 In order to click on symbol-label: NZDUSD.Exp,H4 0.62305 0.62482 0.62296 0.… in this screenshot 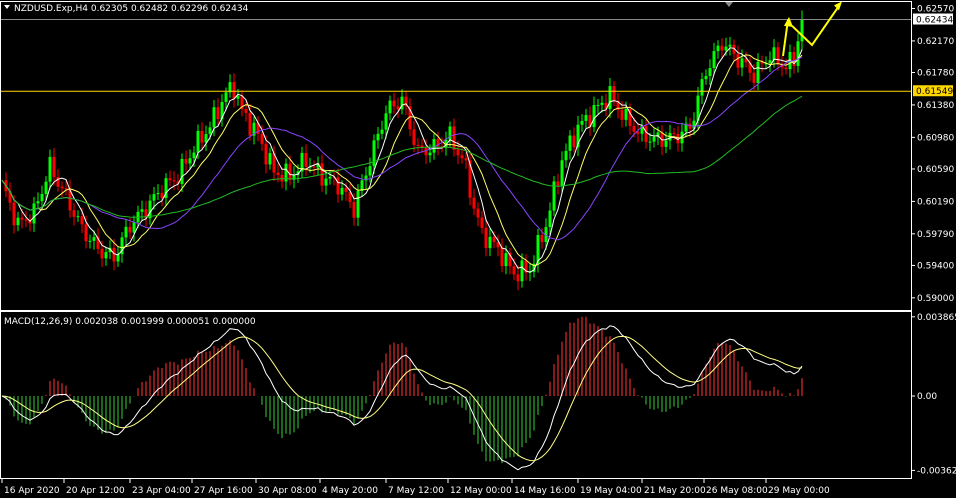, I will do `click(131, 9)`.